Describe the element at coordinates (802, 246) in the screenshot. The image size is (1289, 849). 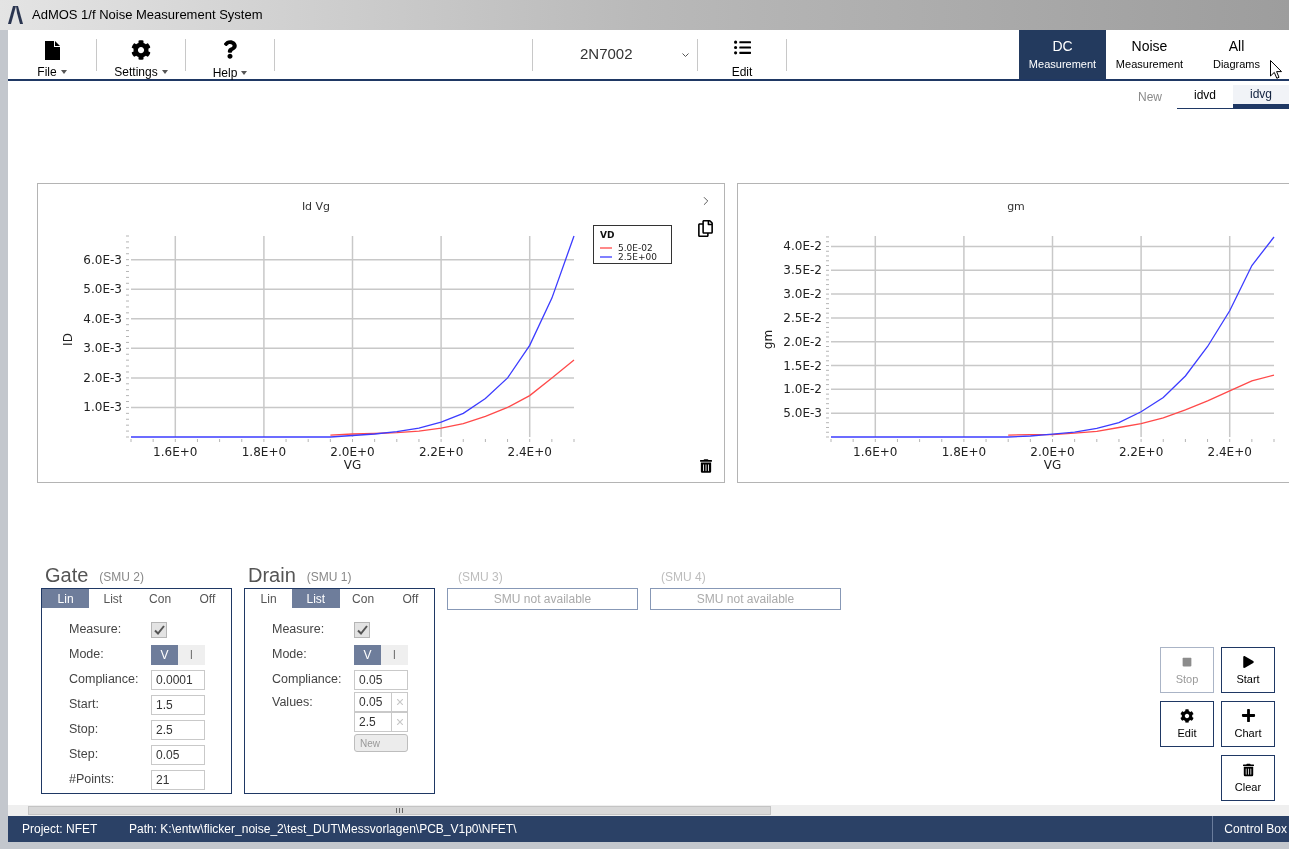
I see `y-tick-label: 4.0E-2` at that location.